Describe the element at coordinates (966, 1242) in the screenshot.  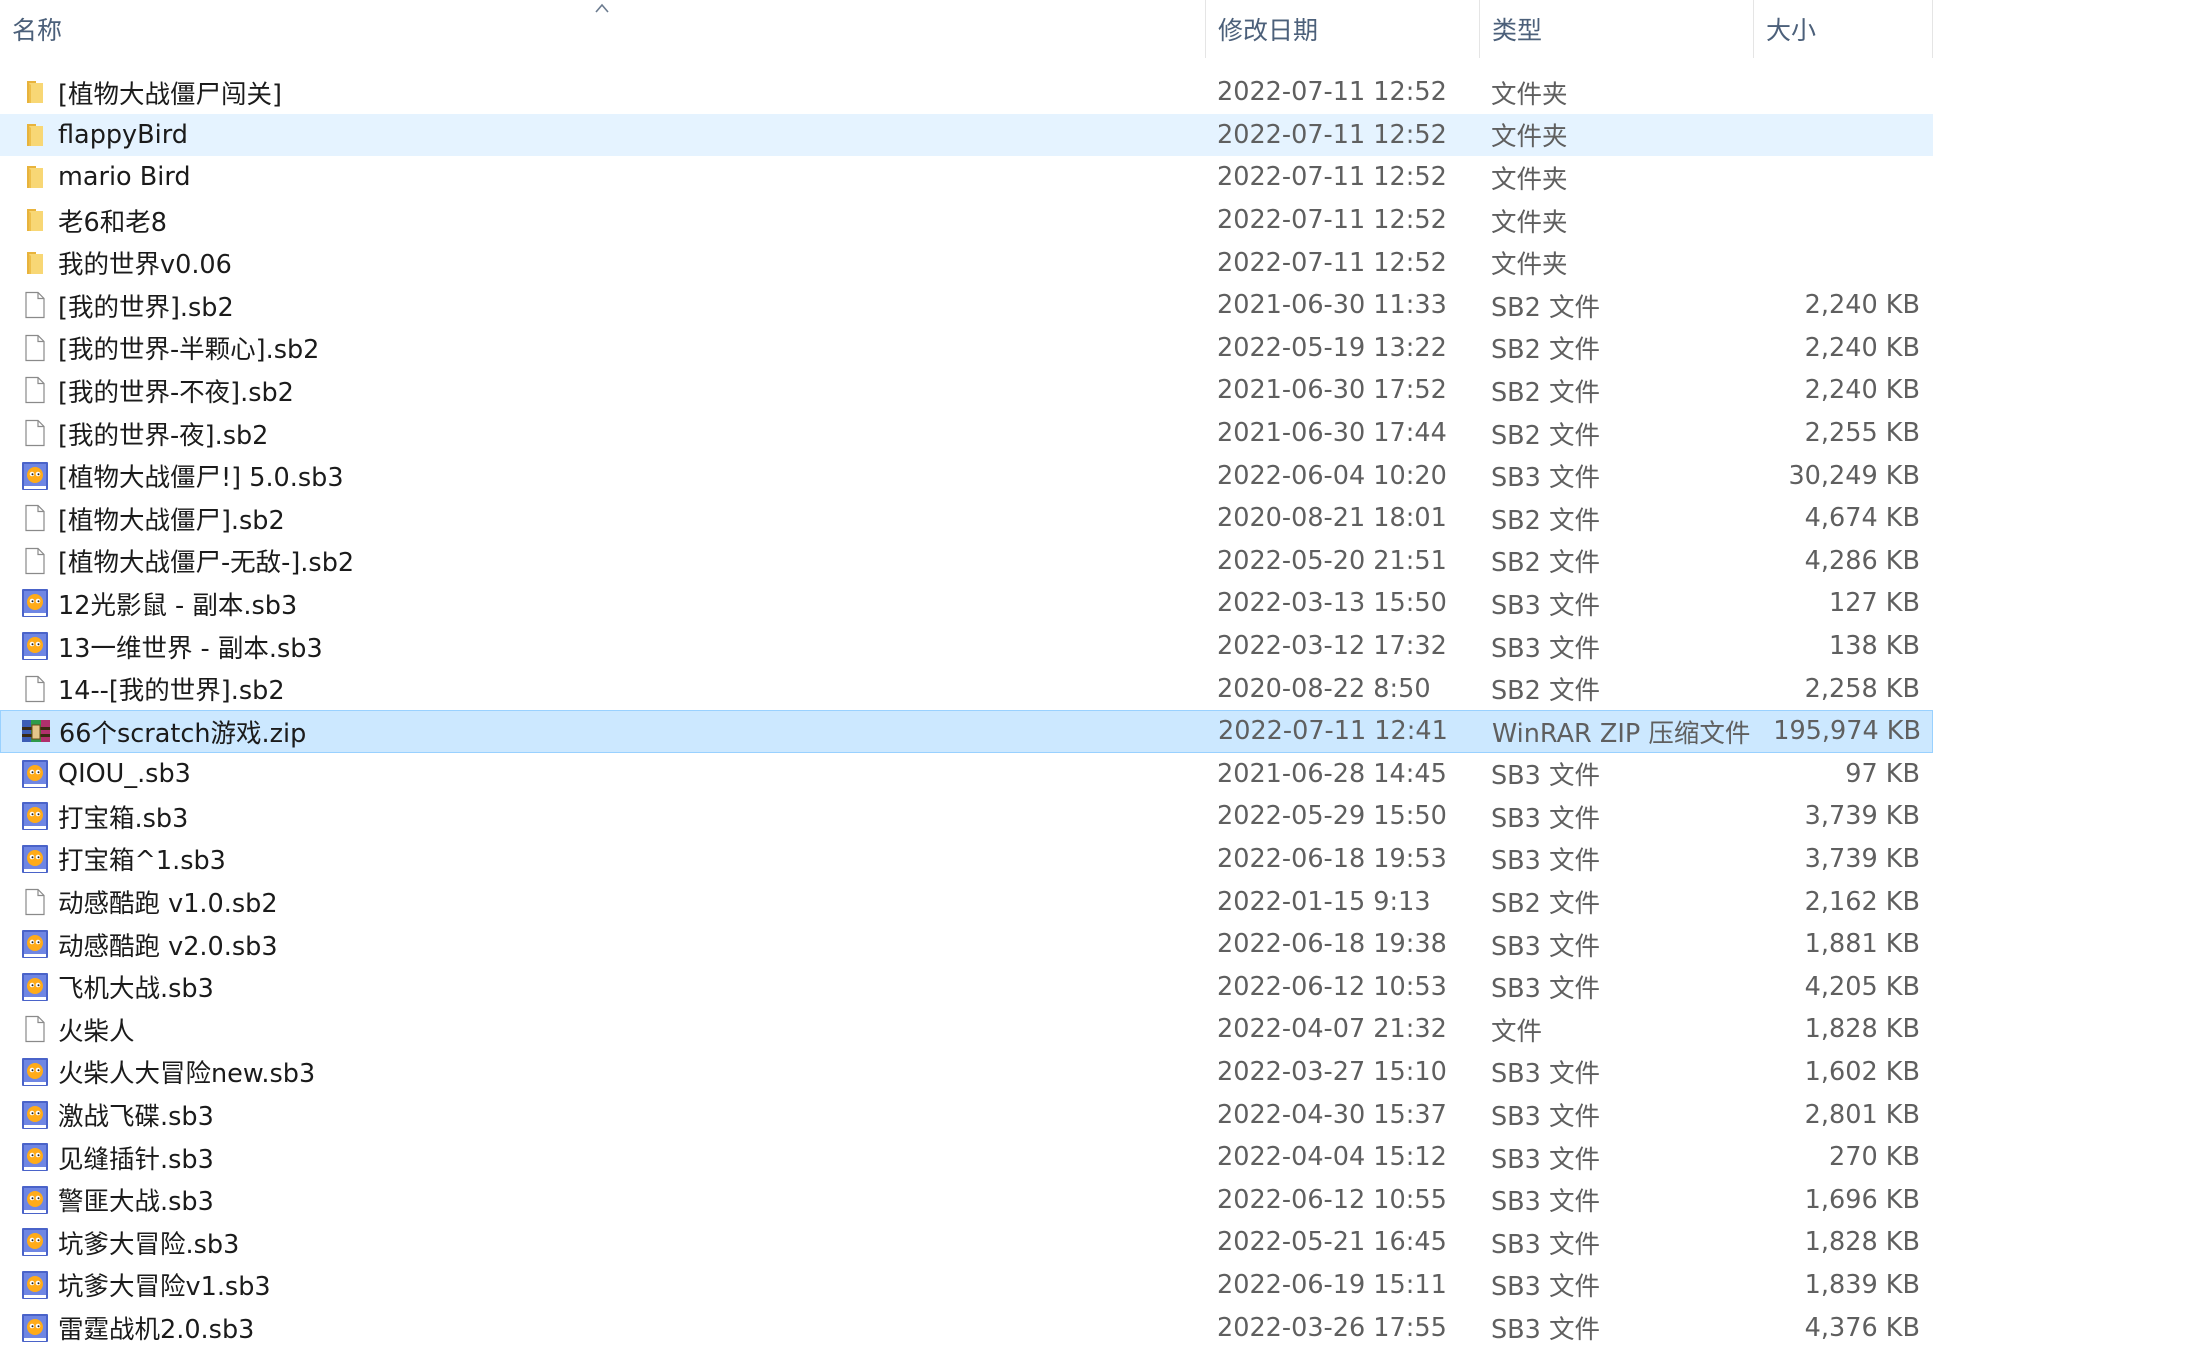
I see `file-row: 坑爹大冒险.sb3 2022-05-21 16:45 SB3 文件 1,828 KB` at that location.